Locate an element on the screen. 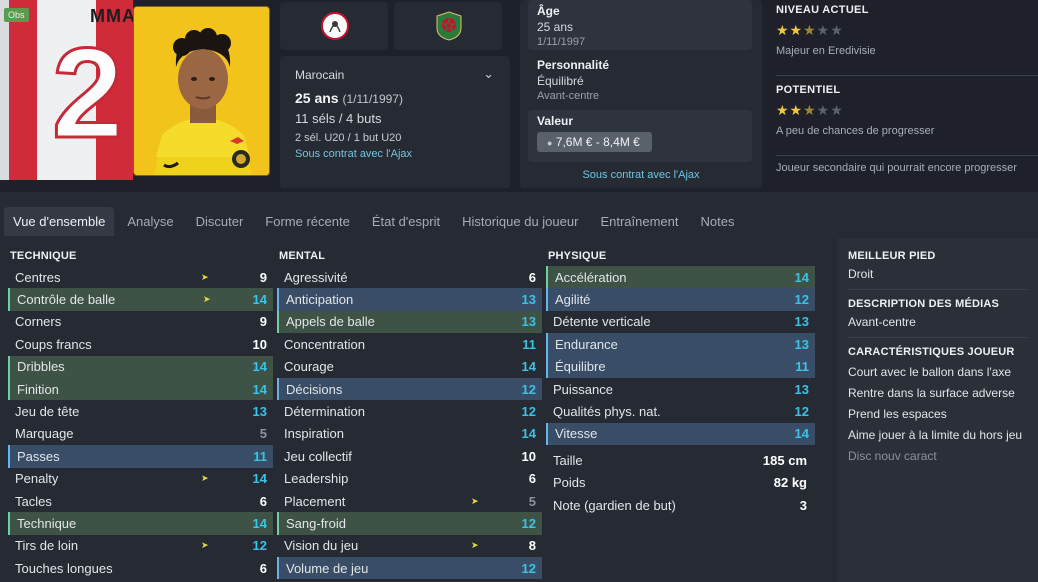 Image resolution: width=1038 pixels, height=582 pixels. attr-name: Équilibre is located at coordinates (580, 367).